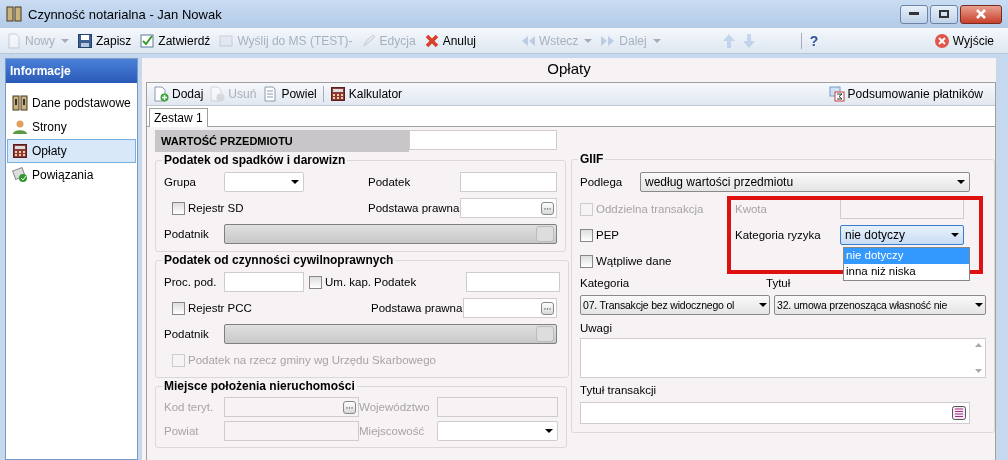  Describe the element at coordinates (978, 371) in the screenshot. I see `scroll-down-icon` at that location.